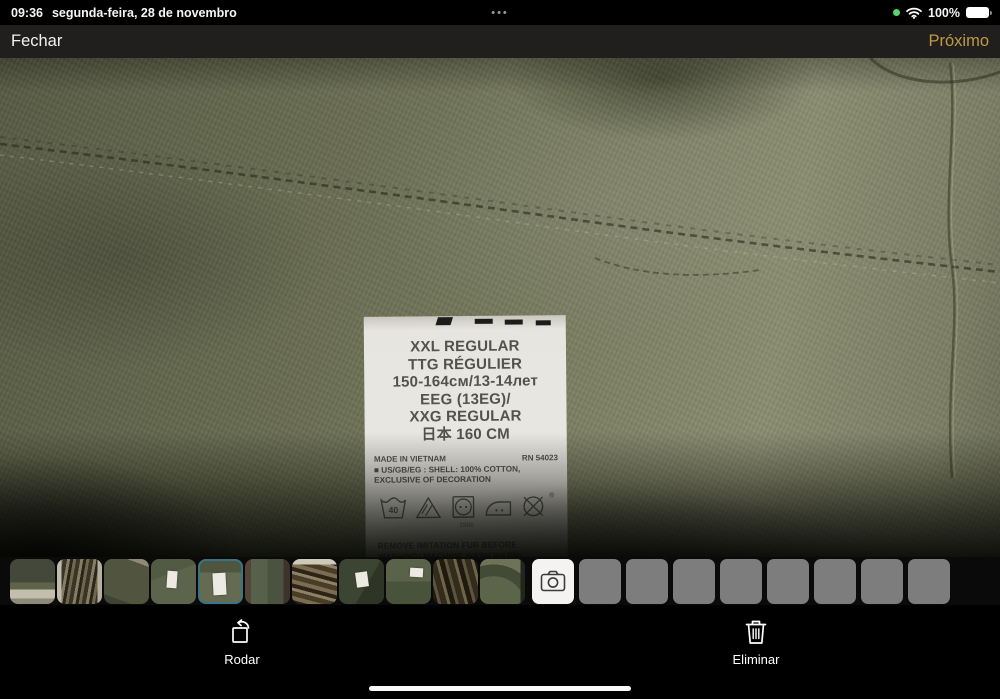 The width and height of the screenshot is (1000, 699). I want to click on care-symbols-row: 40 ®, so click(466, 506).